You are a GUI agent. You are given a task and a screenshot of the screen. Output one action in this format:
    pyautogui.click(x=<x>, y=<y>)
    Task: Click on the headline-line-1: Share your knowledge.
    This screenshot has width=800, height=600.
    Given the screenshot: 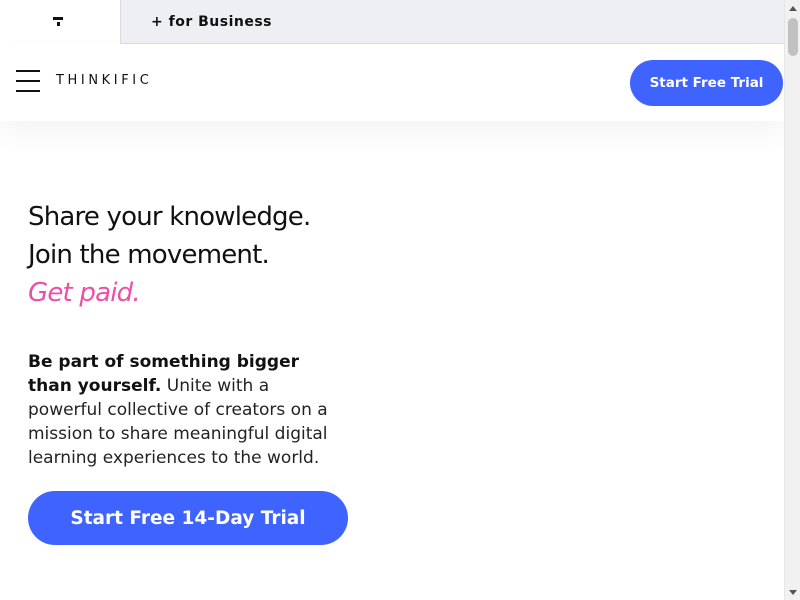 What is the action you would take?
    pyautogui.click(x=169, y=217)
    